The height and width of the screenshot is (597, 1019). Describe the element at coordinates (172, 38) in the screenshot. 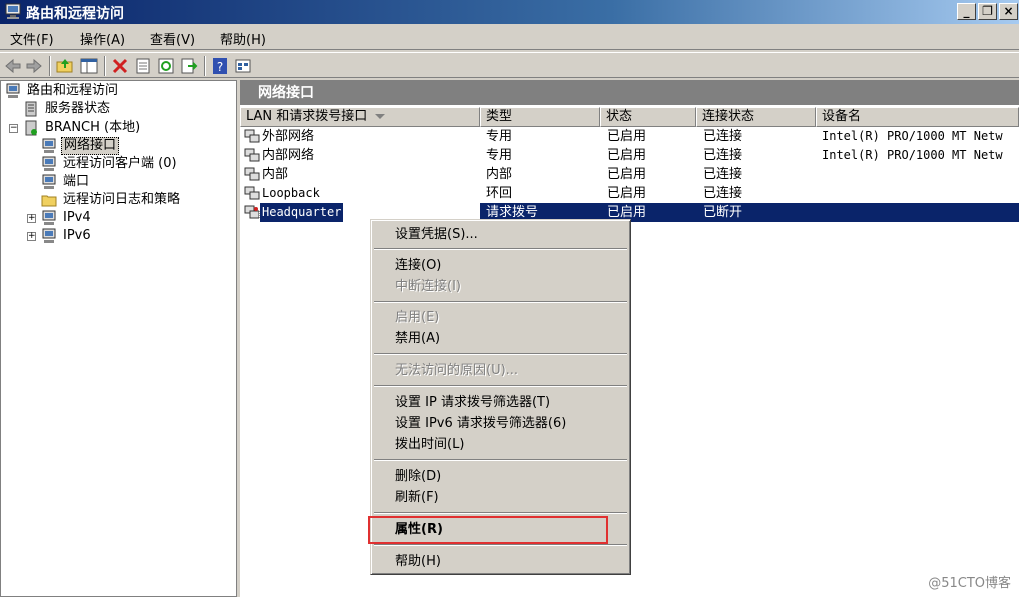

I see `menu-view: 查看(V)` at that location.